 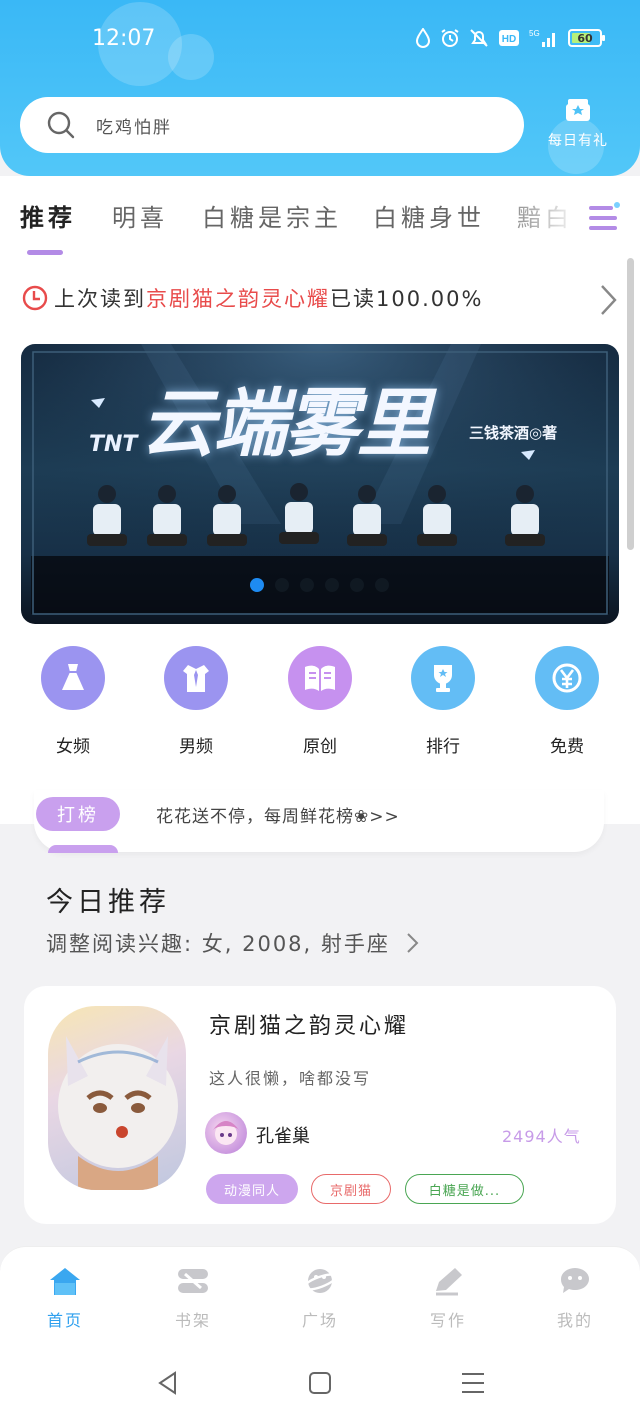 What do you see at coordinates (218, 944) in the screenshot?
I see `reading-interest-text: 调整阅读兴趣: 女, 2008, 射手座` at bounding box center [218, 944].